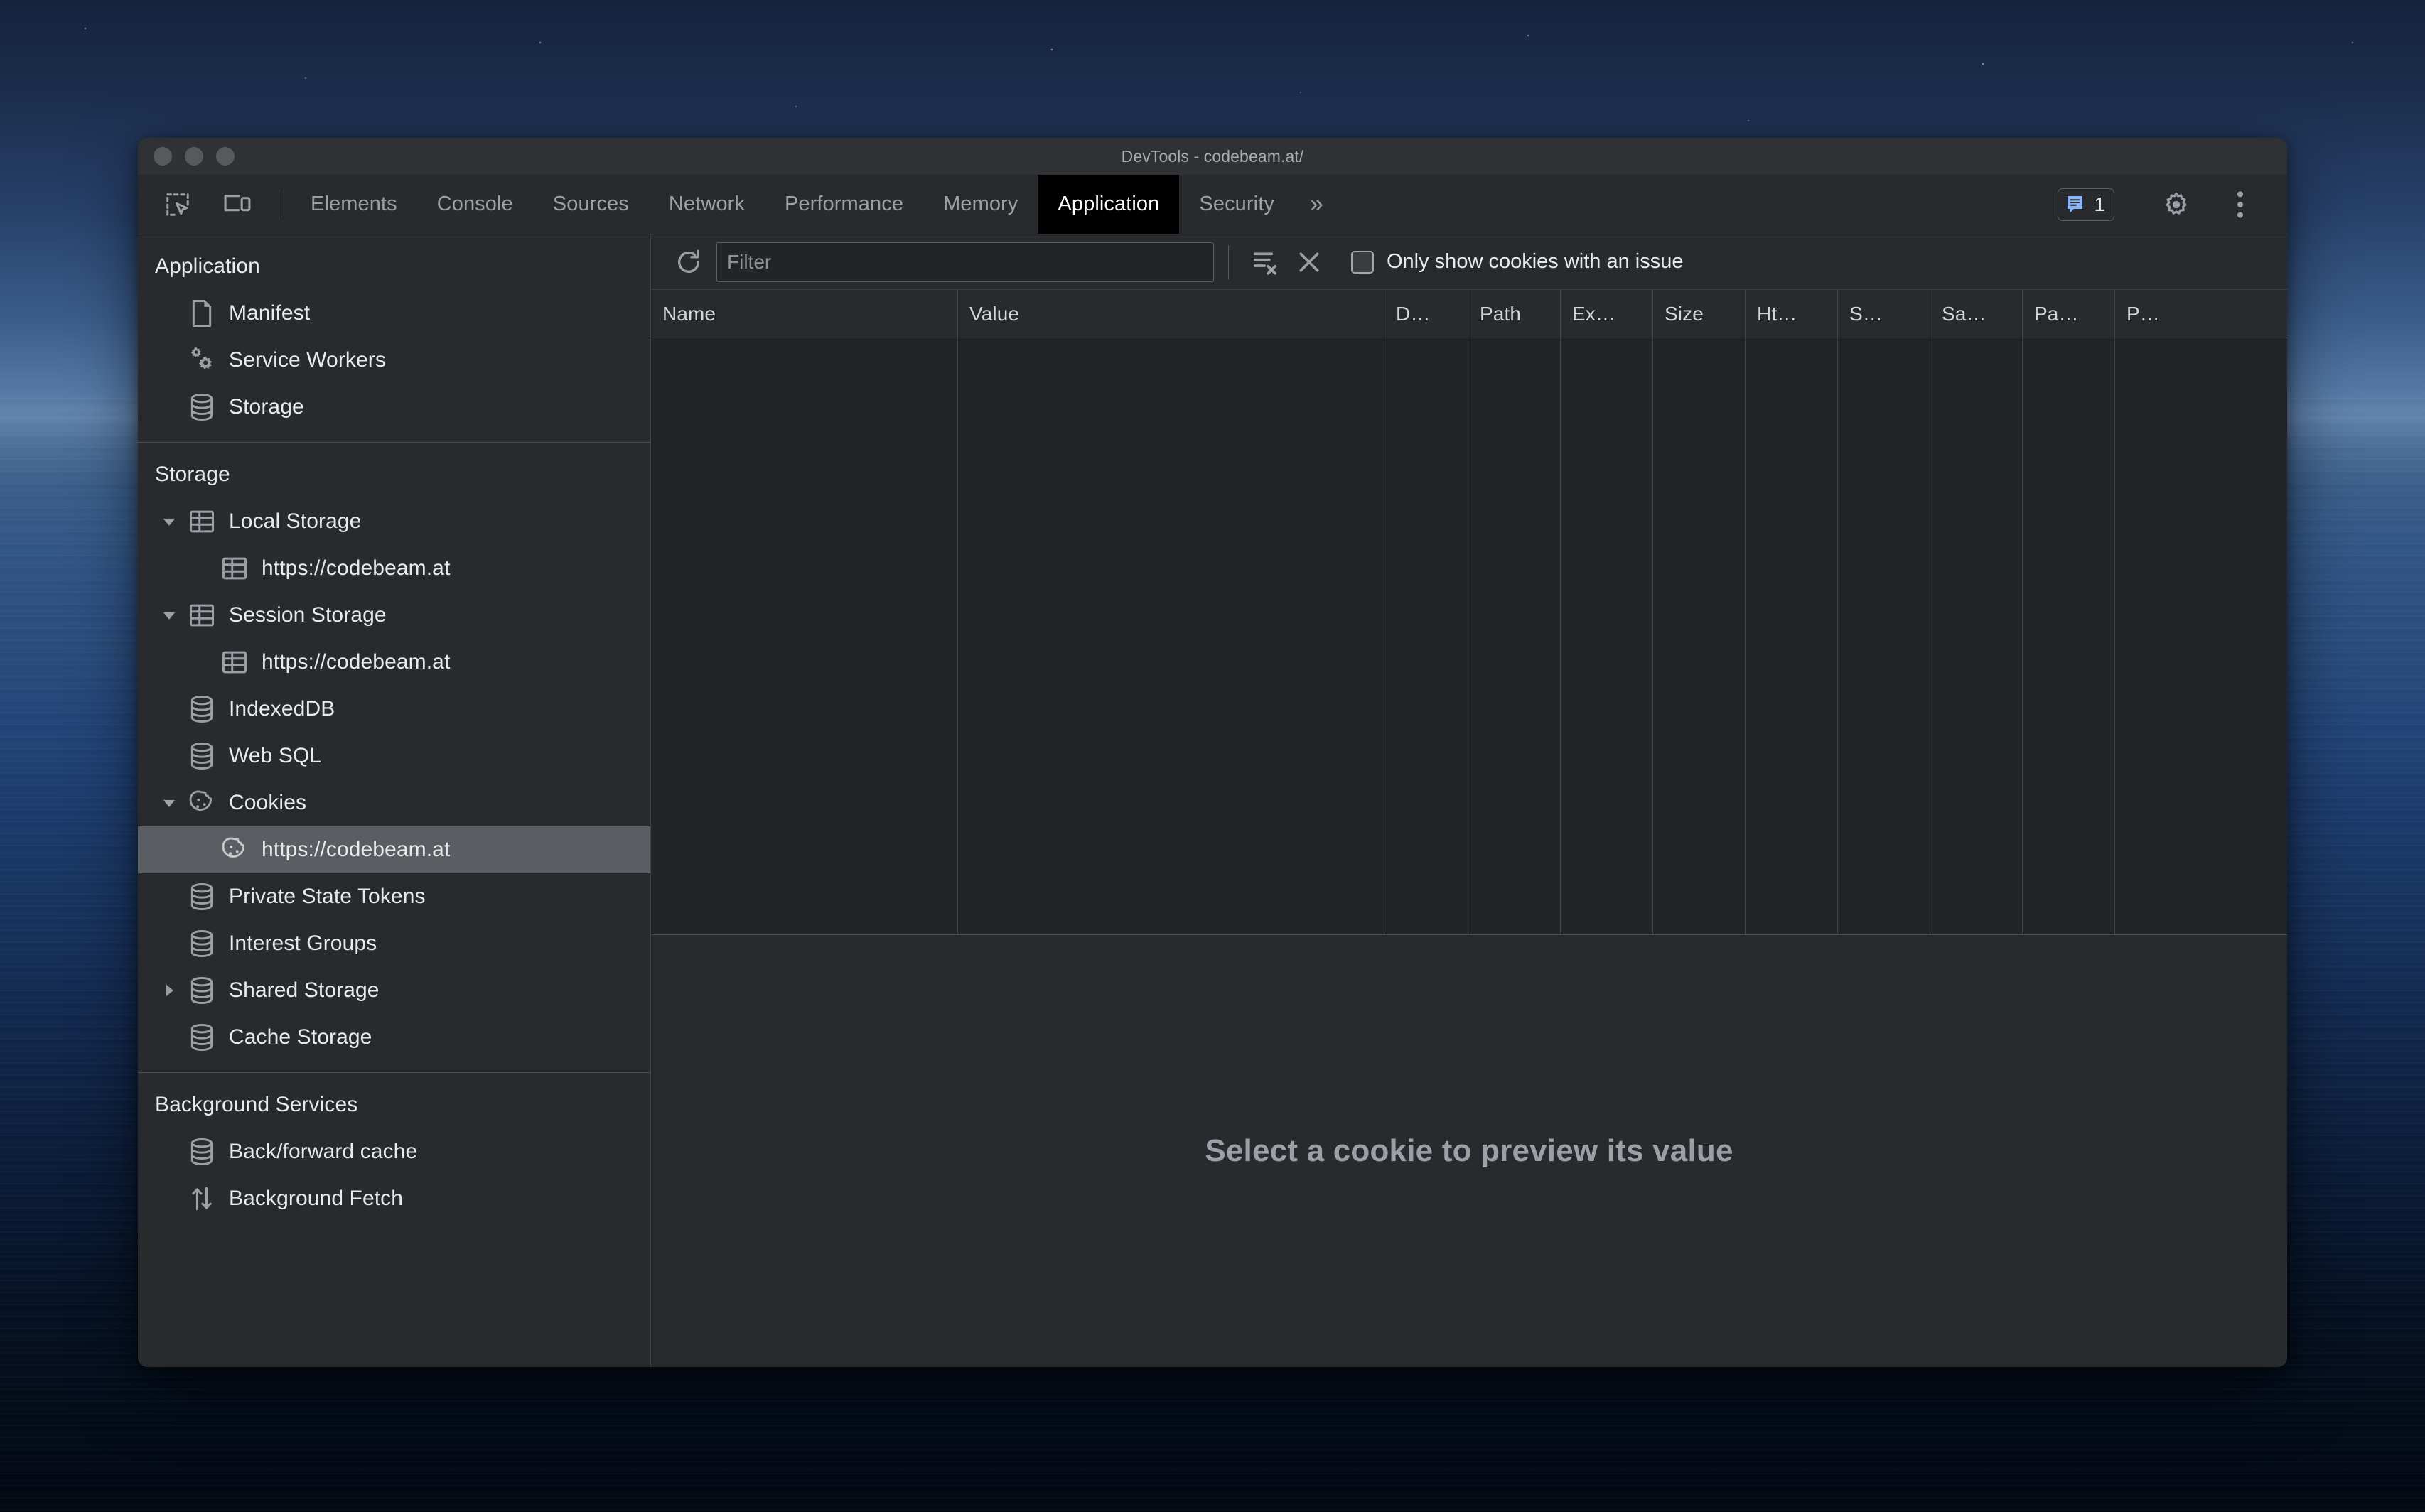 The height and width of the screenshot is (1512, 2425). What do you see at coordinates (804, 314) in the screenshot?
I see `column-header-name: Name` at bounding box center [804, 314].